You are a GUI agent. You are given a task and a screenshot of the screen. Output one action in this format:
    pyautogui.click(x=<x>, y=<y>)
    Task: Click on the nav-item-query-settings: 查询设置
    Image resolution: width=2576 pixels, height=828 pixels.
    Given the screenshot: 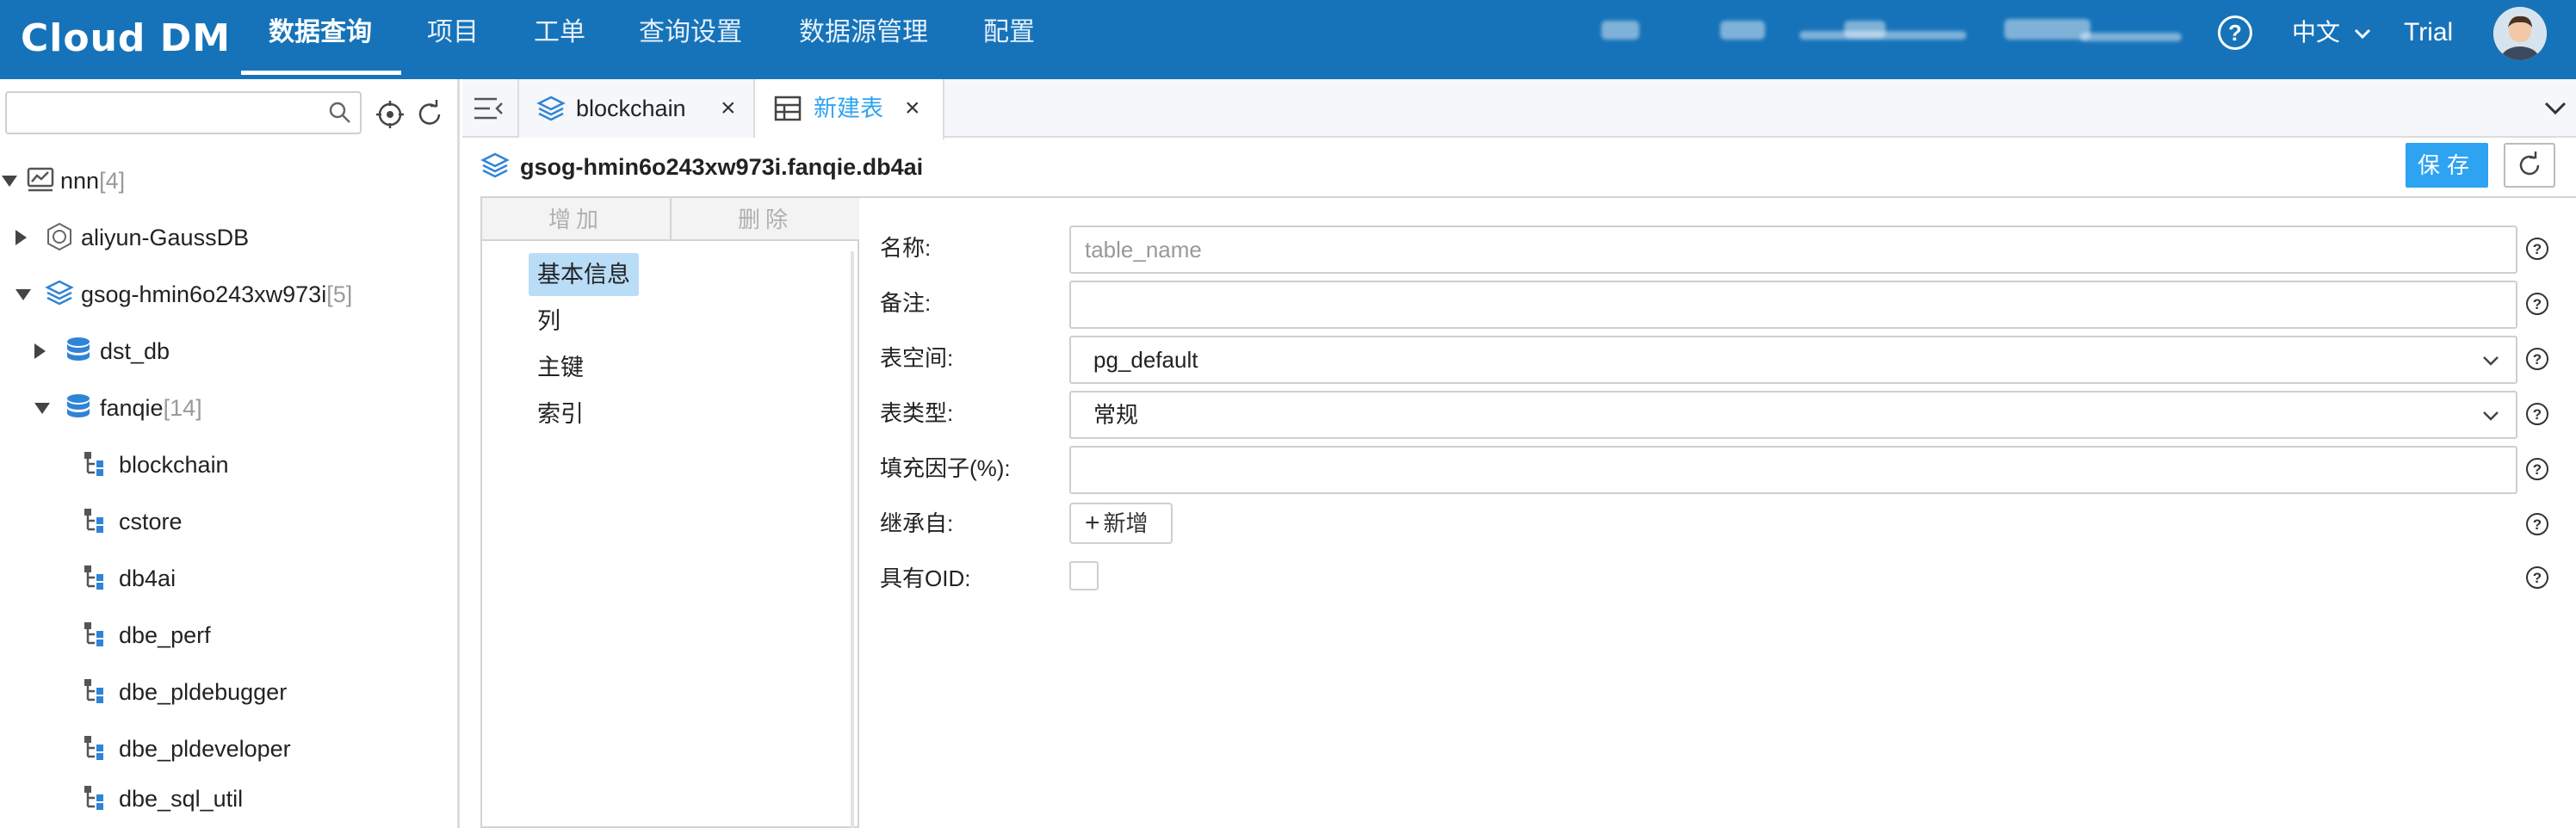 What is the action you would take?
    pyautogui.click(x=690, y=40)
    